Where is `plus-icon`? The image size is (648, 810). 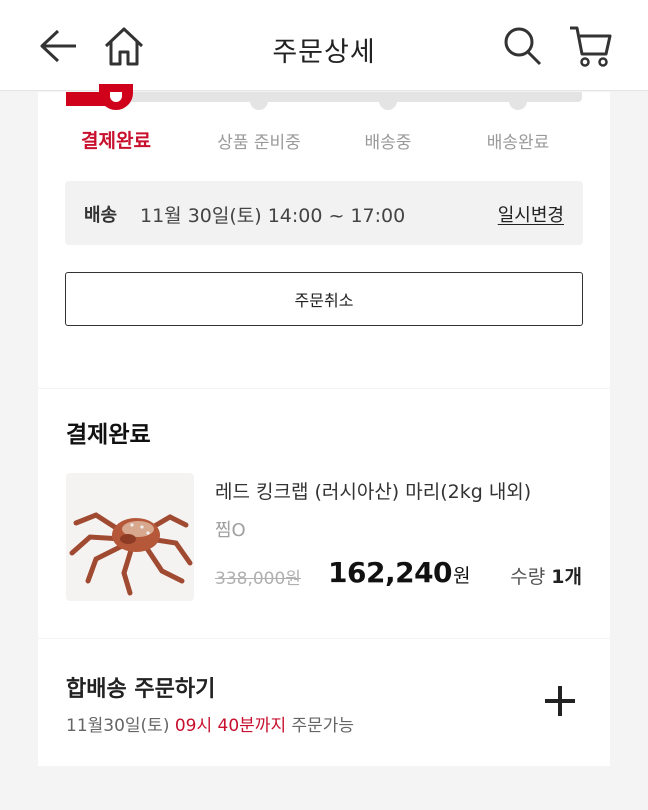
plus-icon is located at coordinates (560, 701).